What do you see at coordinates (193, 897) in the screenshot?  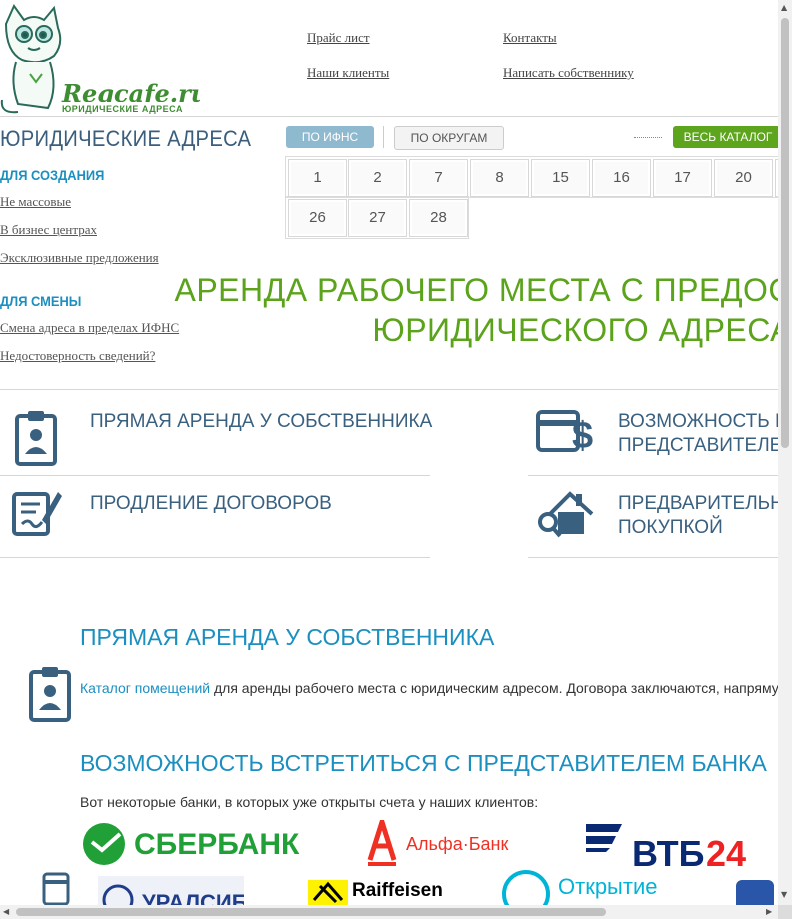 I see `uralsib-label: УРАЛСИБ` at bounding box center [193, 897].